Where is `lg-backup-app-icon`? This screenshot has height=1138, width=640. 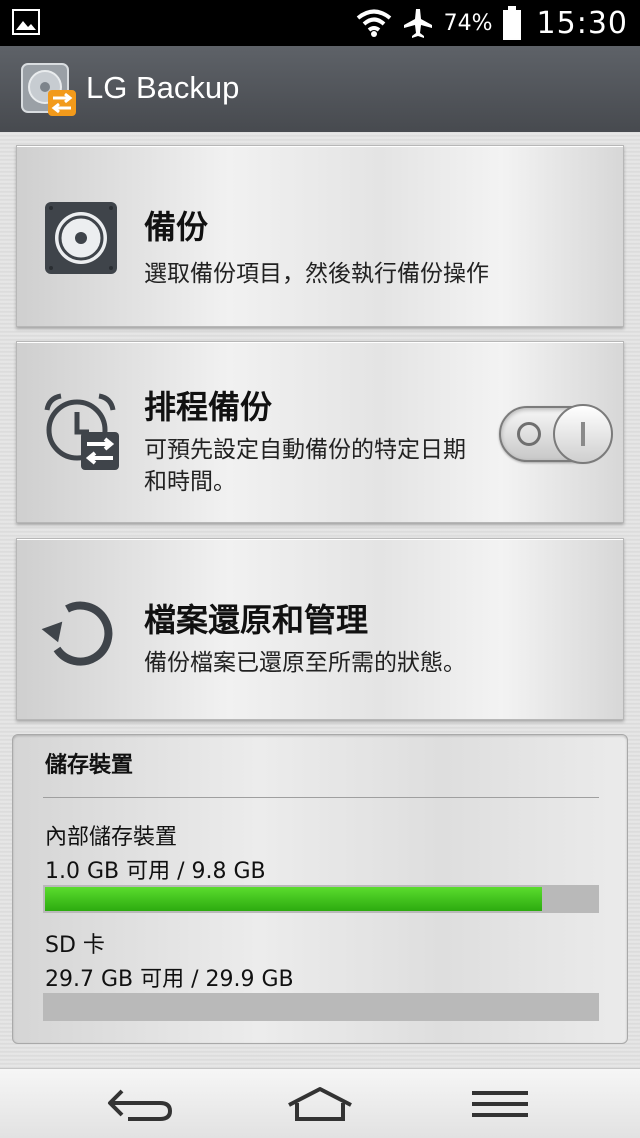 lg-backup-app-icon is located at coordinates (49, 89).